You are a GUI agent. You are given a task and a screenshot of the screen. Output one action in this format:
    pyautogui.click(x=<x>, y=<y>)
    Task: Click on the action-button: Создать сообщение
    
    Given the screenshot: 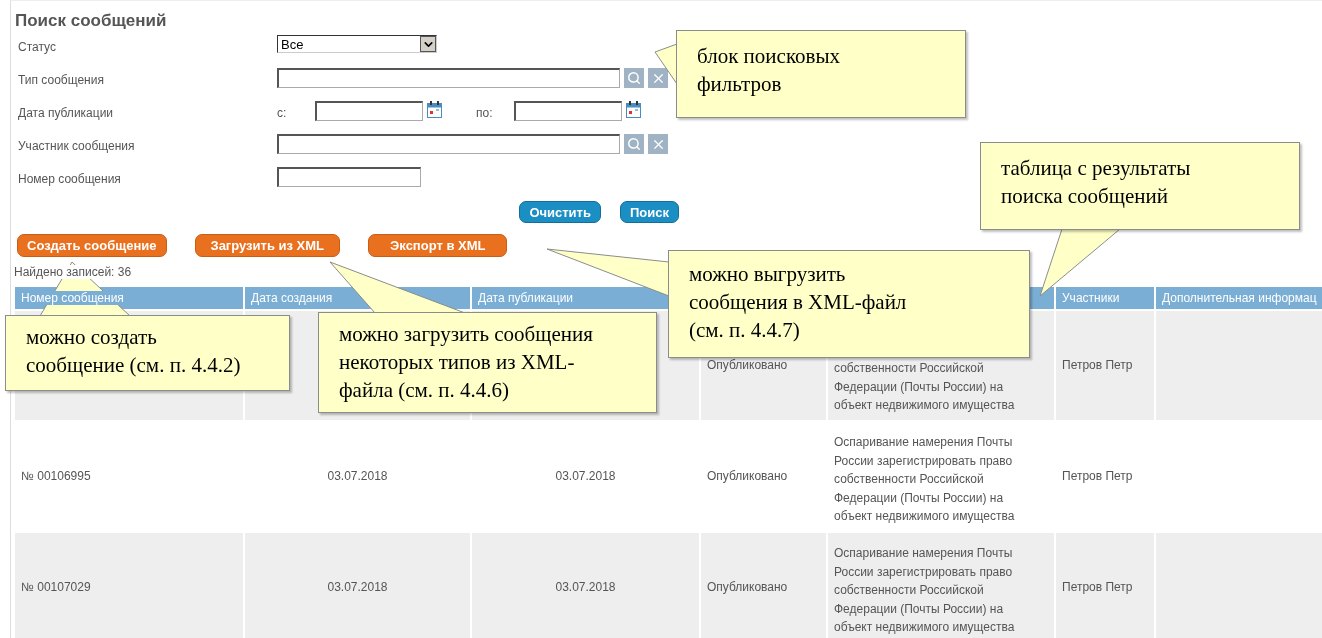 What is the action you would take?
    pyautogui.click(x=92, y=245)
    